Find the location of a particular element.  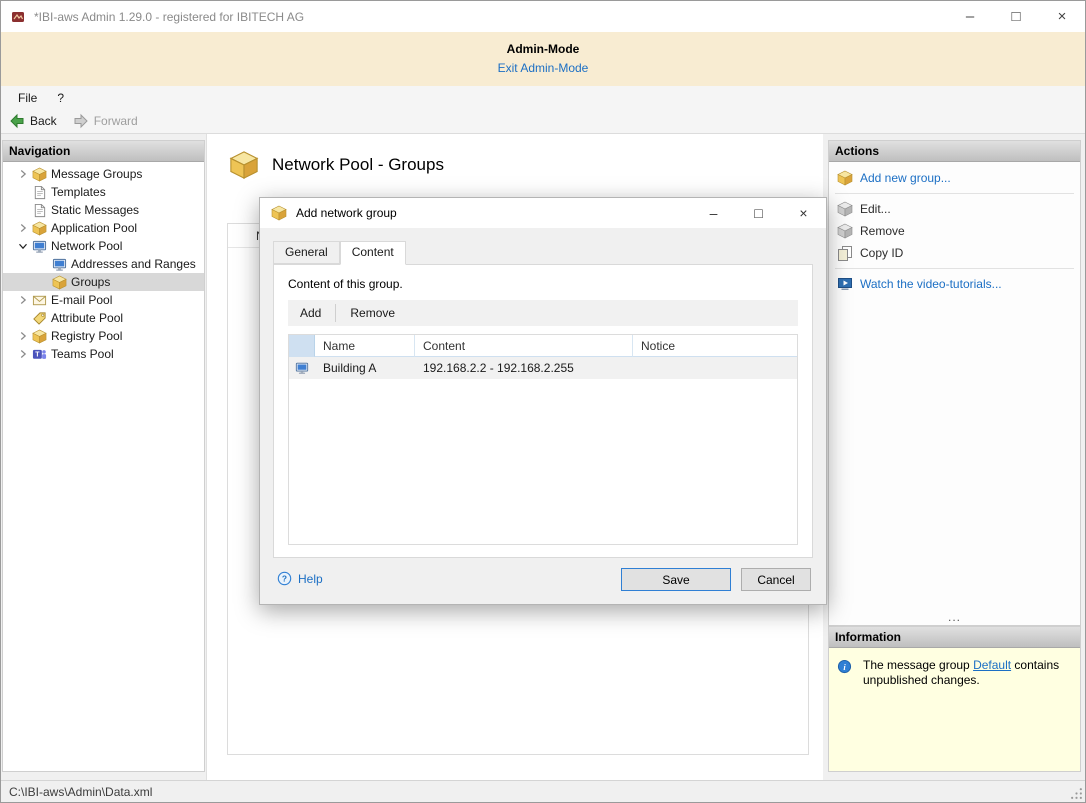

info-icon is located at coordinates (844, 666).